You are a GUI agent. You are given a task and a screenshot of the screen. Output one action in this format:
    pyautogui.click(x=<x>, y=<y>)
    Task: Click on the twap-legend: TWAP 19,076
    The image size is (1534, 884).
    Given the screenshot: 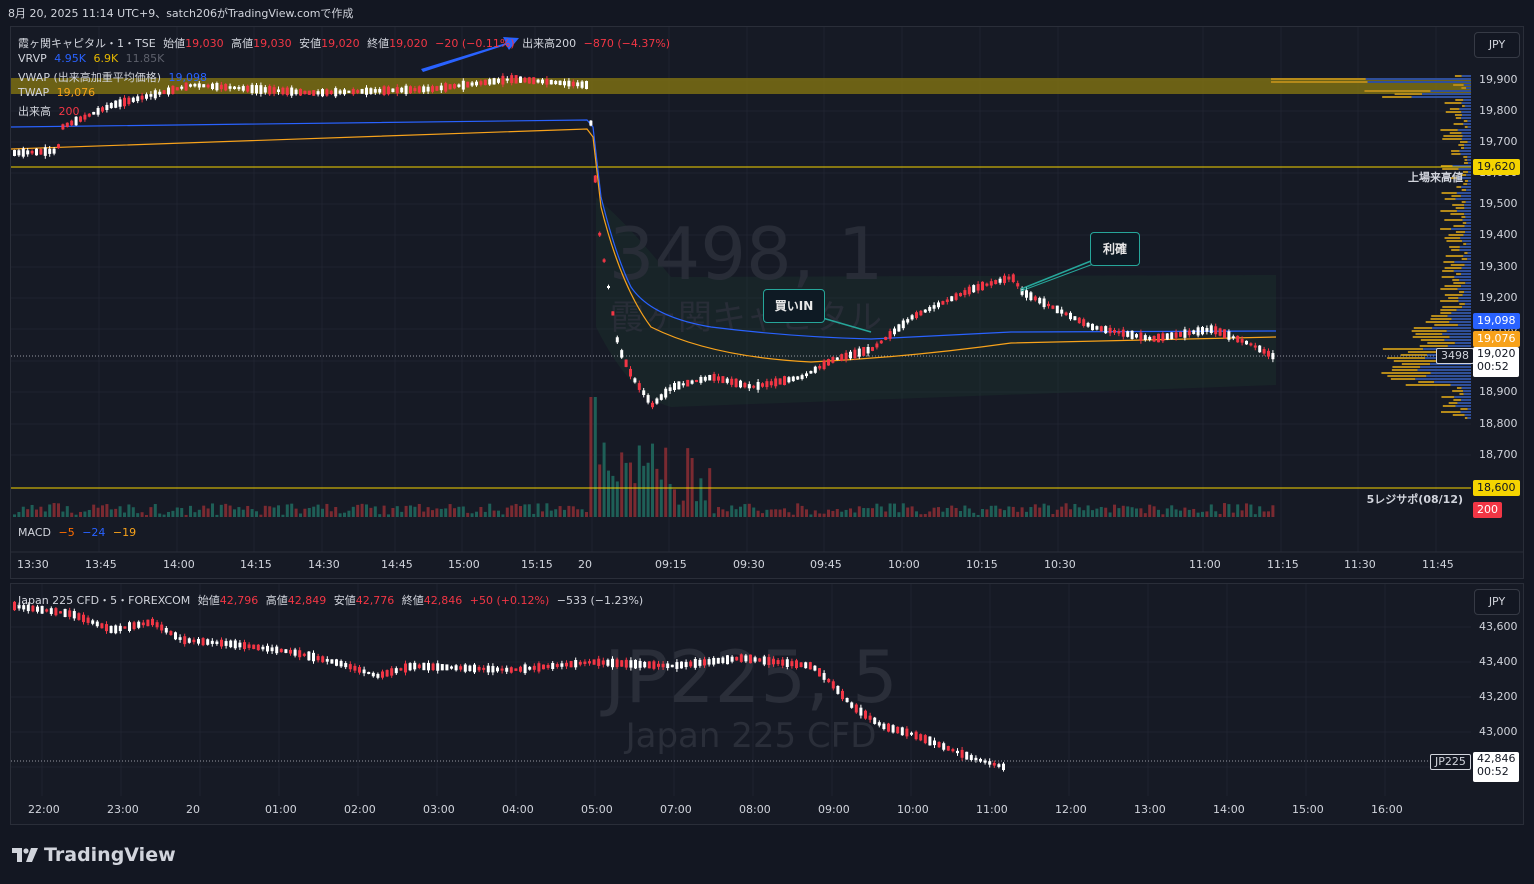 What is the action you would take?
    pyautogui.click(x=58, y=92)
    